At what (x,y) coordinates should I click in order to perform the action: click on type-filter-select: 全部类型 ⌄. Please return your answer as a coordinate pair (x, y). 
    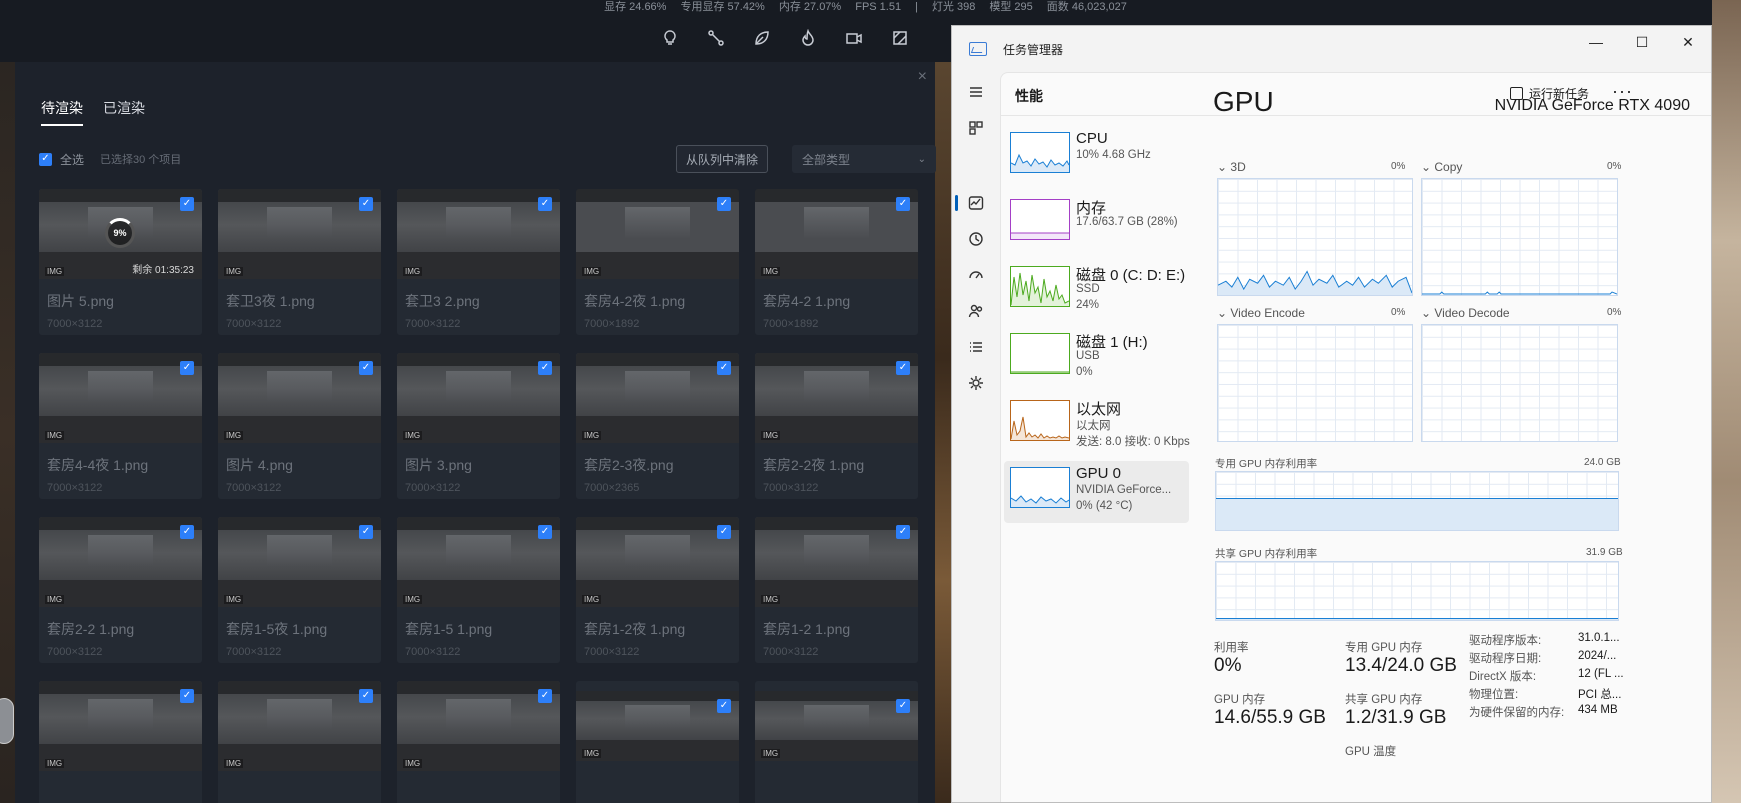
    Looking at the image, I should click on (864, 159).